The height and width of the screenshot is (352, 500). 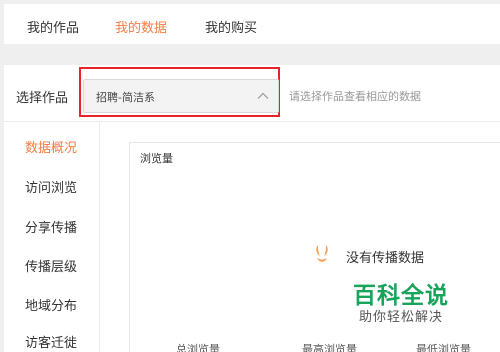 What do you see at coordinates (198, 347) in the screenshot?
I see `stat-total-views-label: 总浏览量` at bounding box center [198, 347].